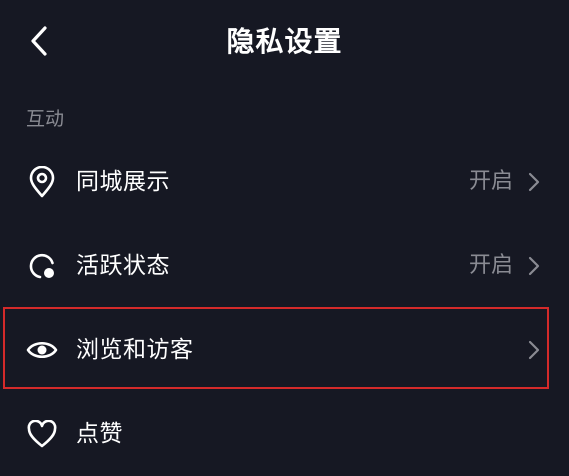 The width and height of the screenshot is (569, 476). Describe the element at coordinates (41, 266) in the screenshot. I see `activity-status-icon` at that location.